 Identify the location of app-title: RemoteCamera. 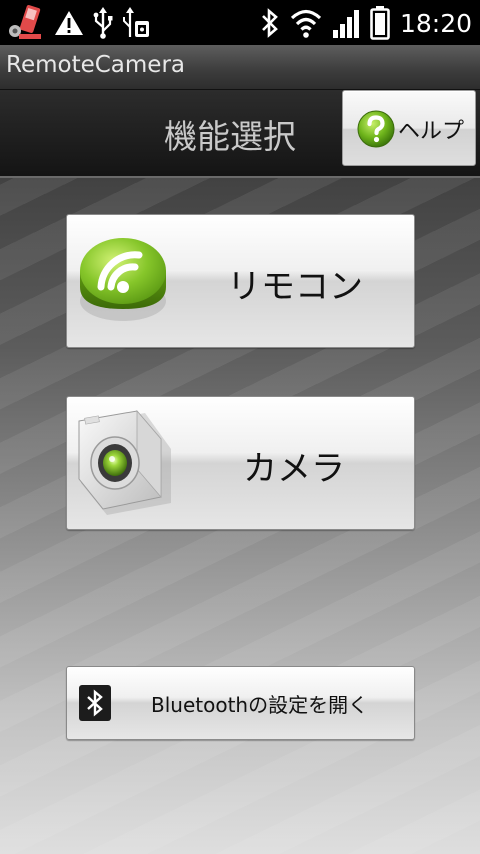
(96, 65).